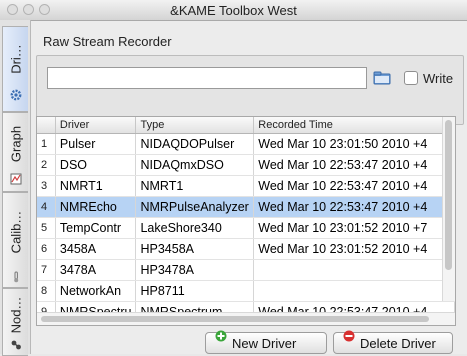  I want to click on driver-name-cell: DSO, so click(96, 165).